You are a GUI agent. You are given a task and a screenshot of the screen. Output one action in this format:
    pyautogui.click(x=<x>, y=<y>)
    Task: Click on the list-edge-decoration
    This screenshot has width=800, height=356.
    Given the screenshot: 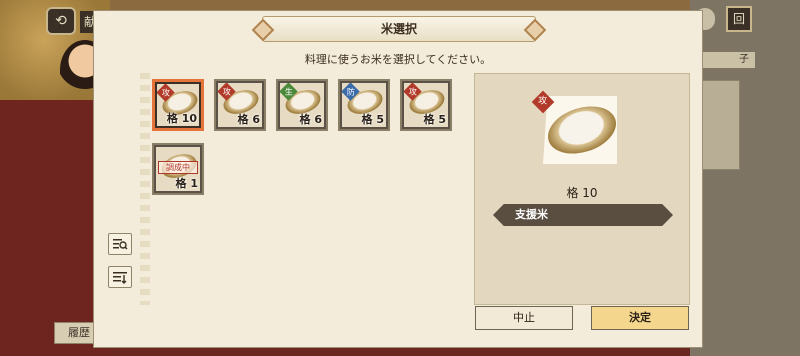 What is the action you would take?
    pyautogui.click(x=145, y=189)
    